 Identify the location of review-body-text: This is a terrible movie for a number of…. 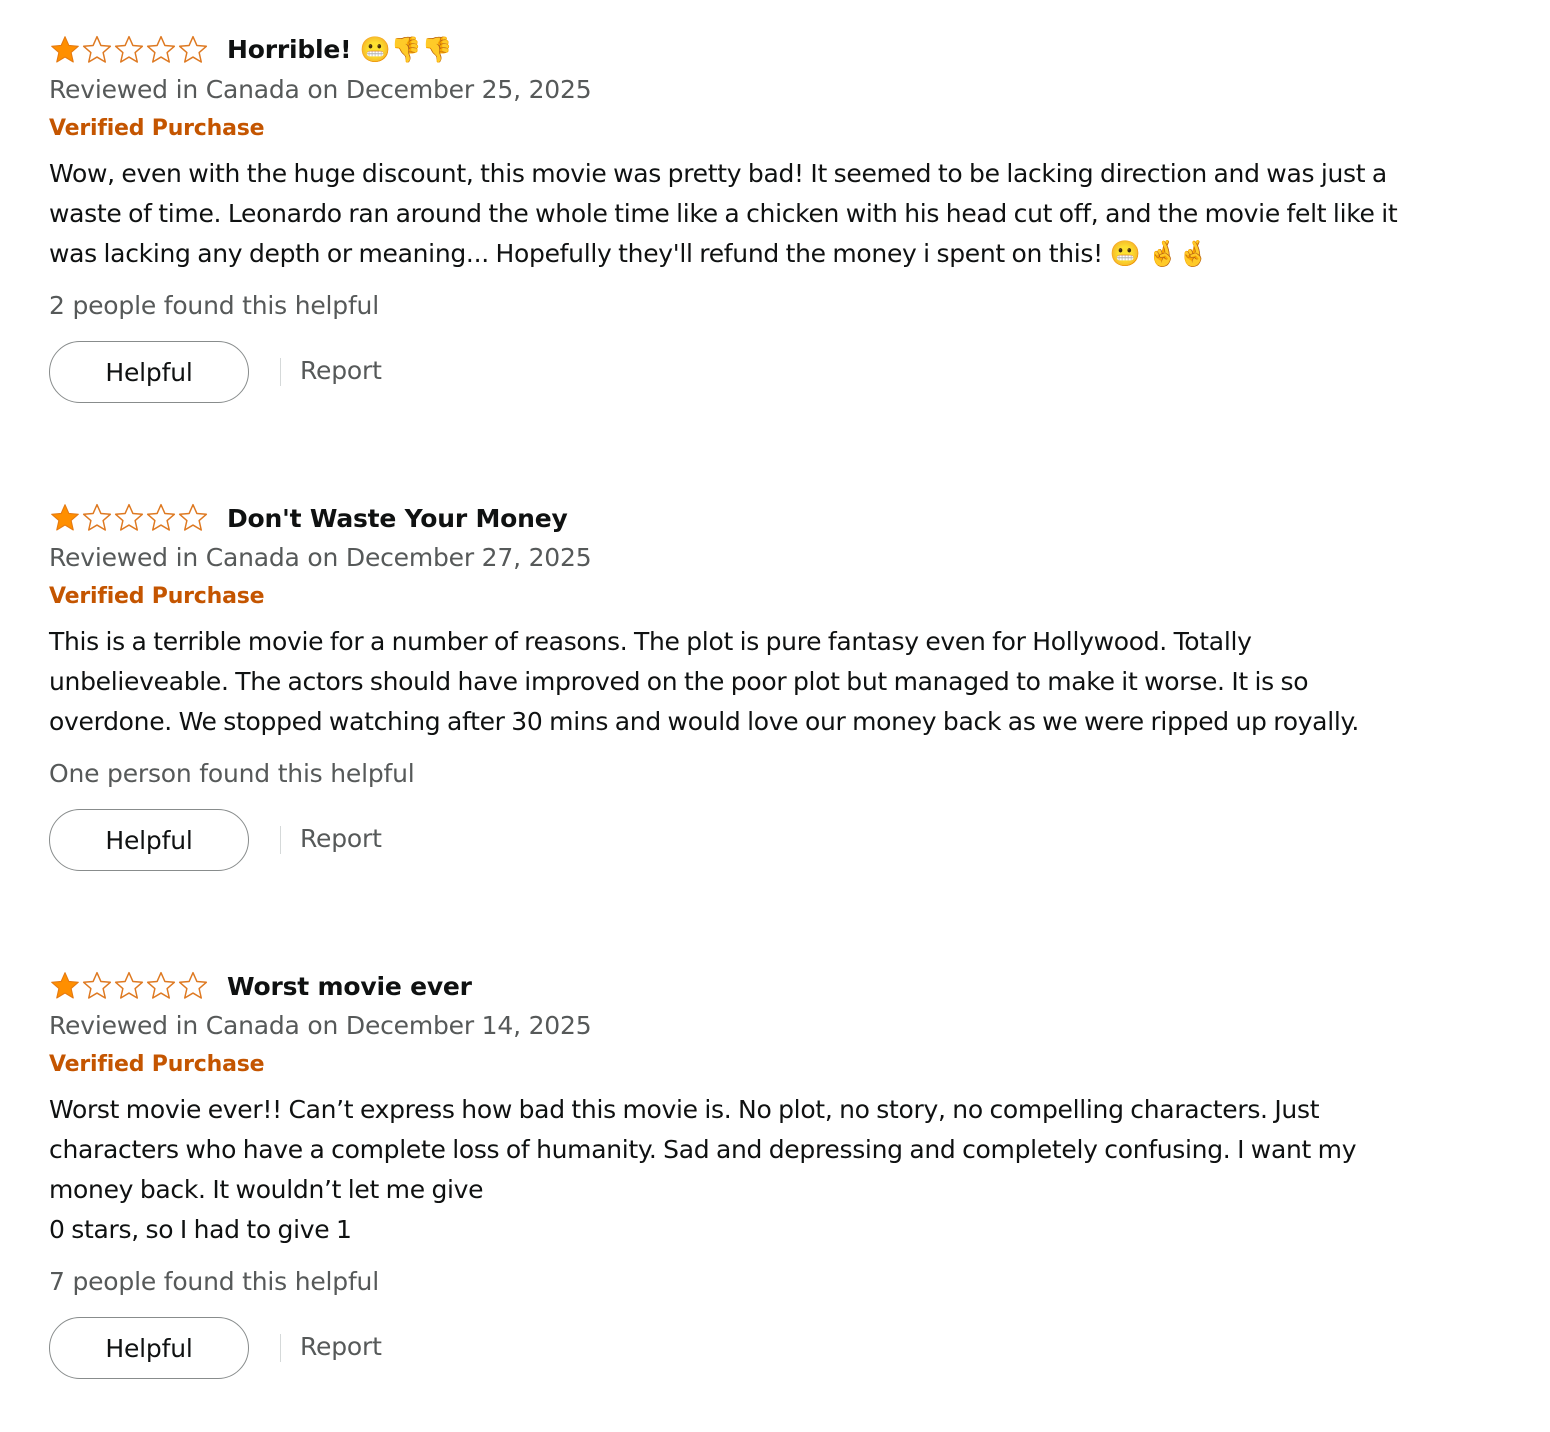
(704, 681).